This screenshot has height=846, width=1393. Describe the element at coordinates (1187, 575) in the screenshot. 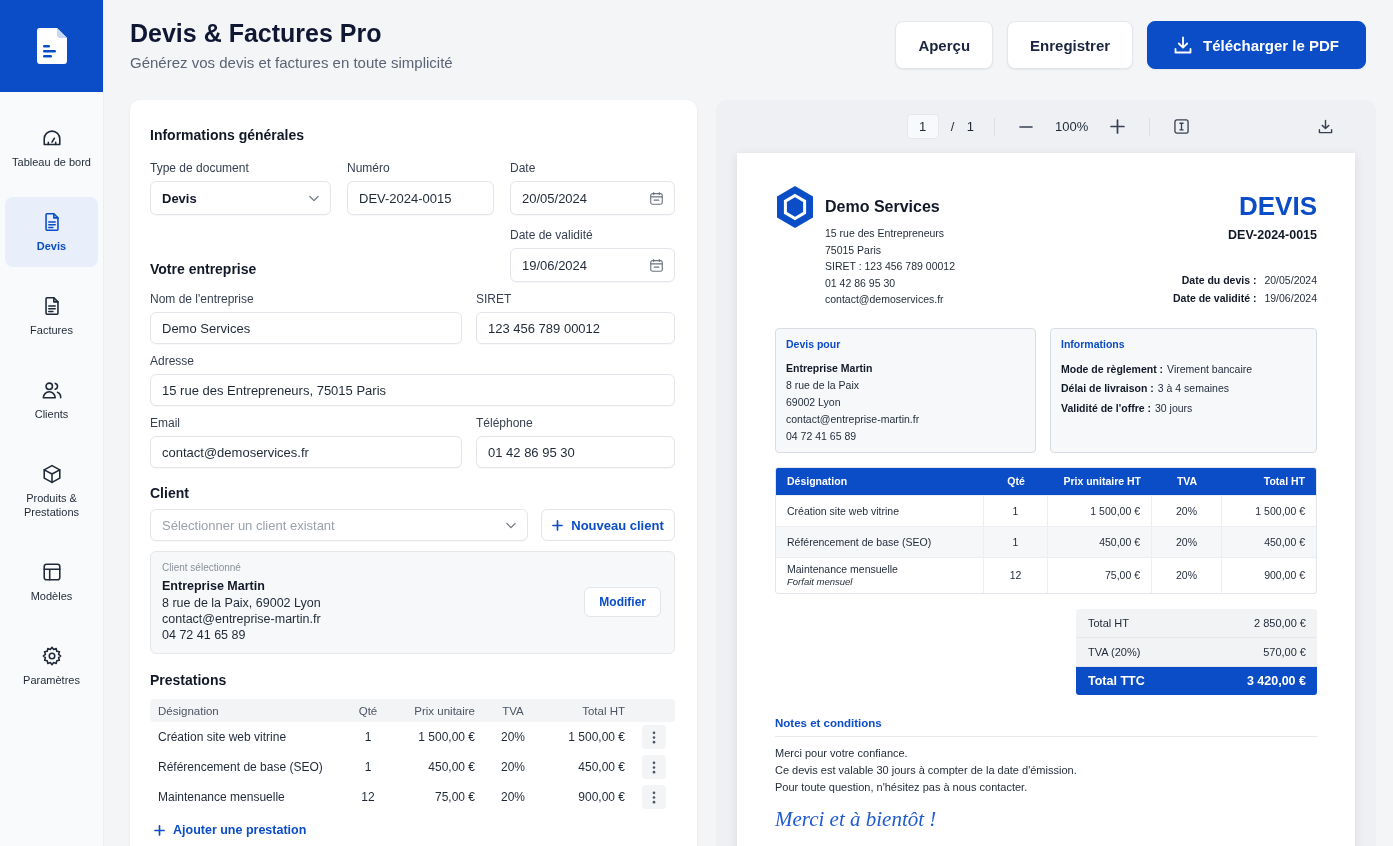

I see `table-cell: 20%` at that location.